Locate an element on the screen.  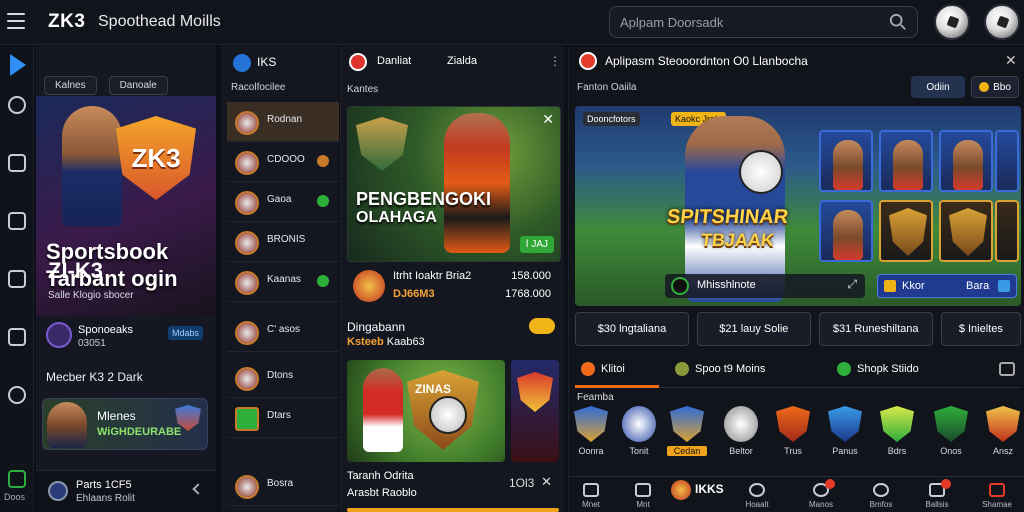
team-item: Beltor is located at coordinates (741, 431).